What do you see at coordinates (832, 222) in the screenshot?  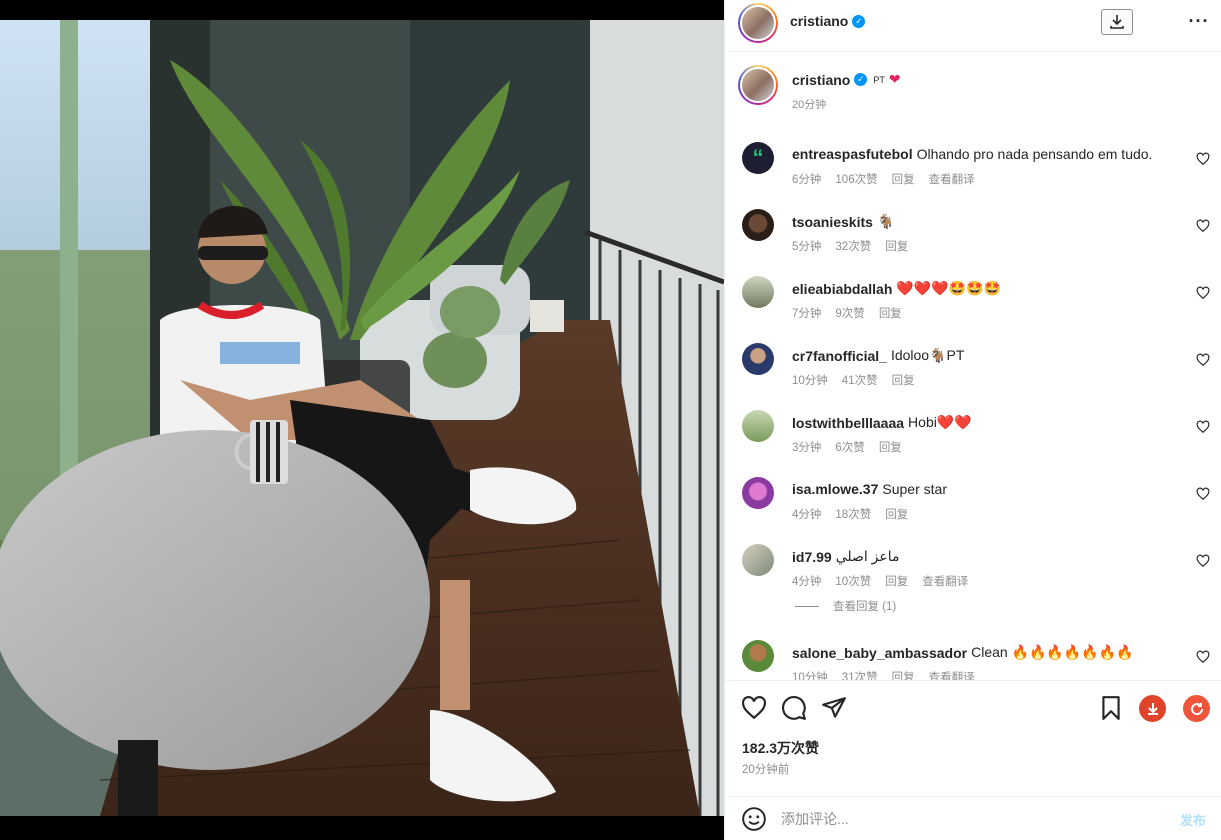 I see `comment-username: tsoanieskits` at bounding box center [832, 222].